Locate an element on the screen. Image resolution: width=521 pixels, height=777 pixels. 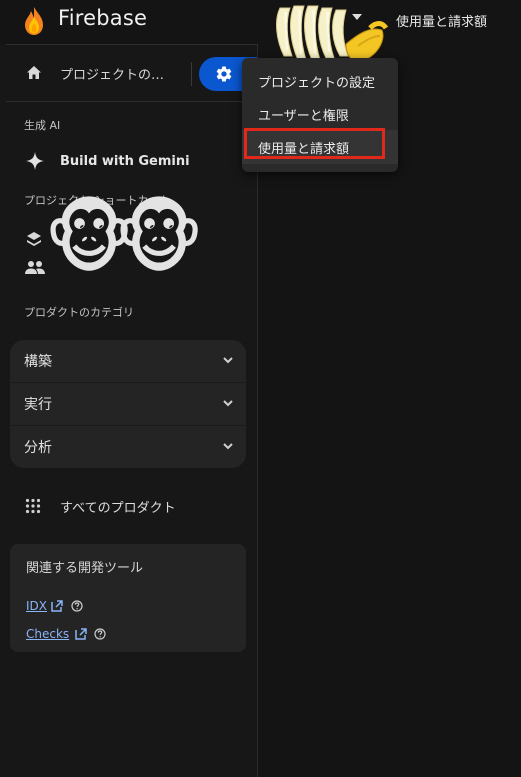
top-header: Firebase 使用量と請求額 is located at coordinates (260, 22).